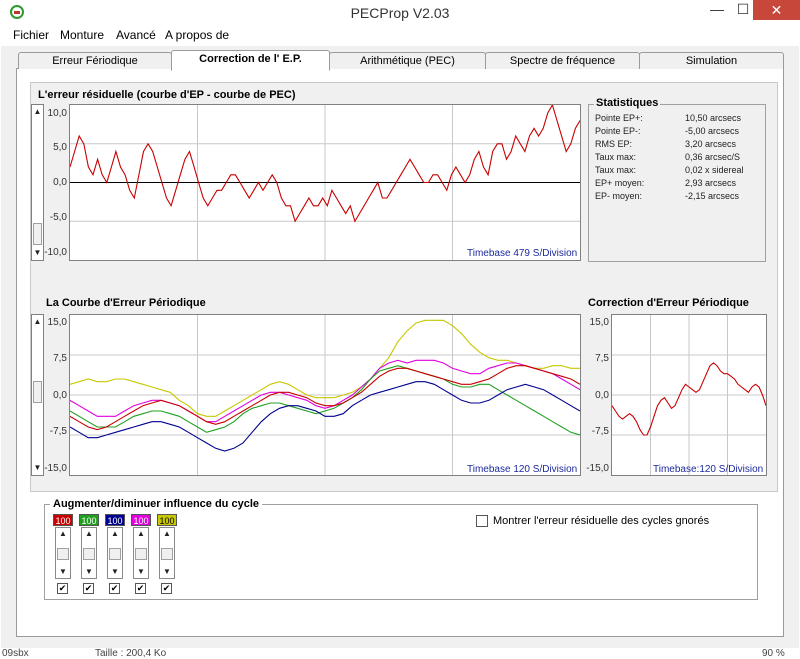 This screenshot has height=659, width=800. Describe the element at coordinates (15, 653) in the screenshot. I see `status-left: 09sbx` at that location.